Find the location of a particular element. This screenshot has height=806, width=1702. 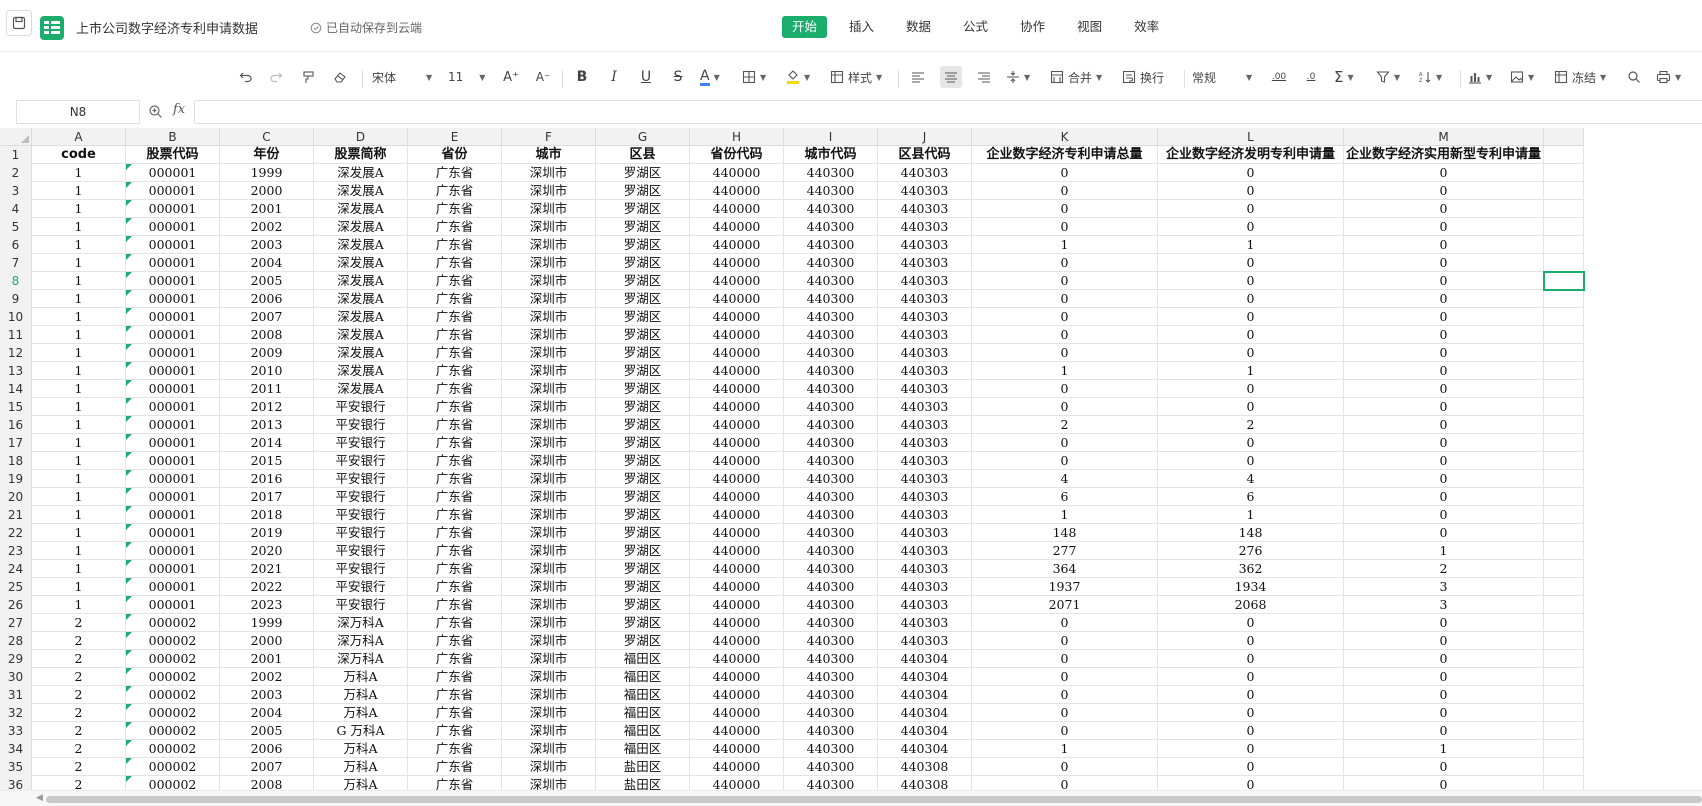

menu-formula: 公式 is located at coordinates (975, 27).